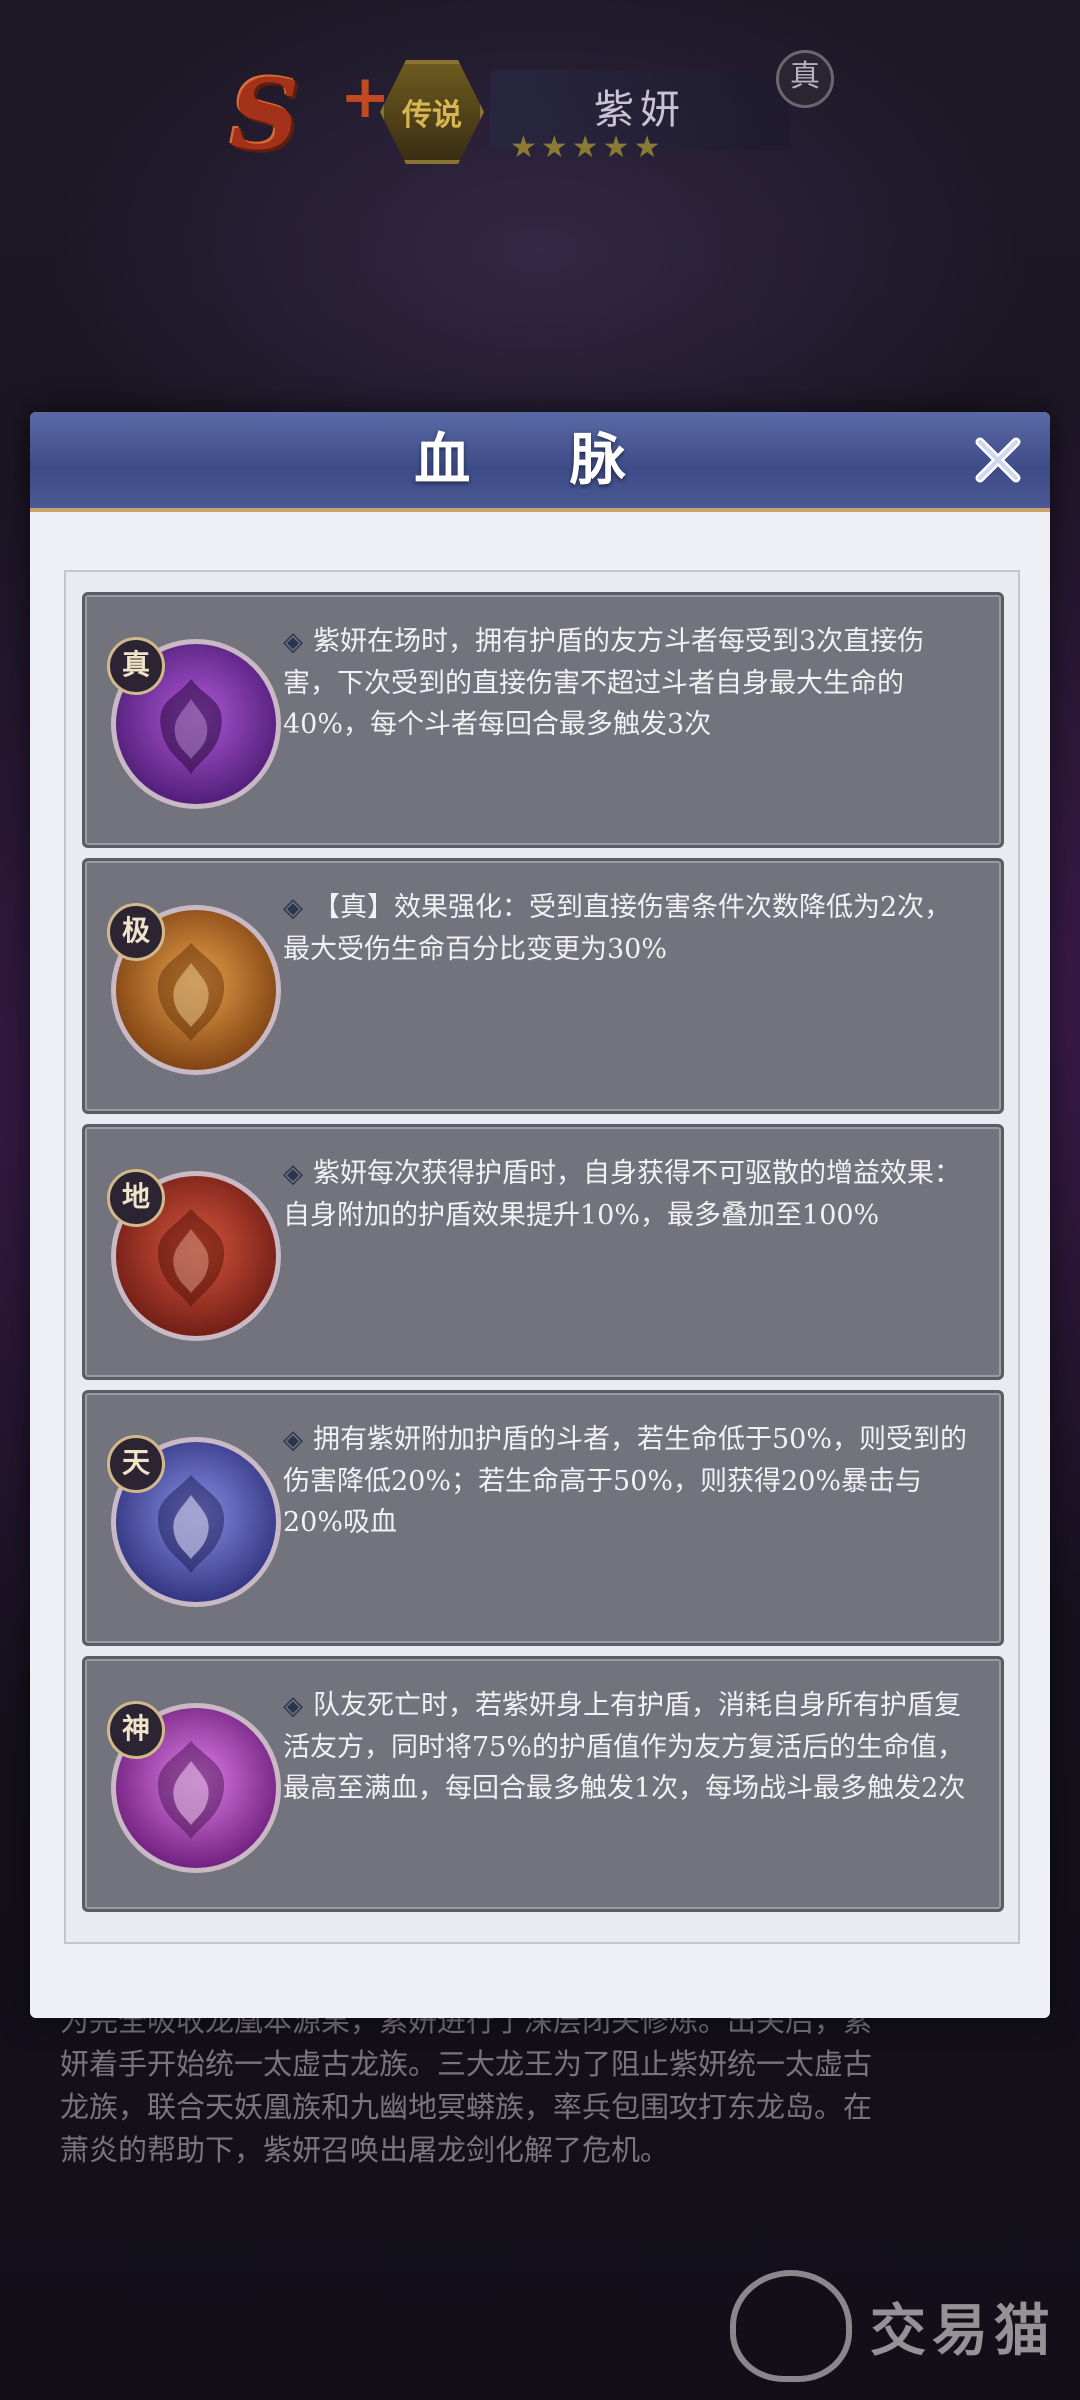 Image resolution: width=1080 pixels, height=2400 pixels. I want to click on bloodline-emblem: 真, so click(194, 723).